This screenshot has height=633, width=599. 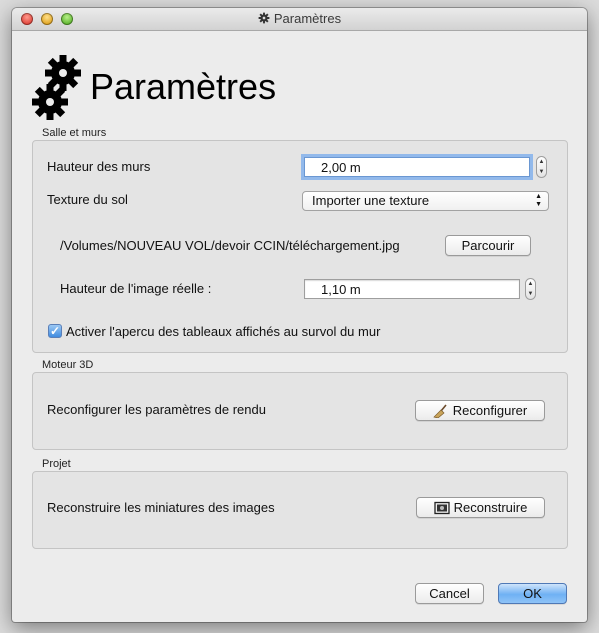 I want to click on browse-button: Parcourir, so click(x=488, y=245).